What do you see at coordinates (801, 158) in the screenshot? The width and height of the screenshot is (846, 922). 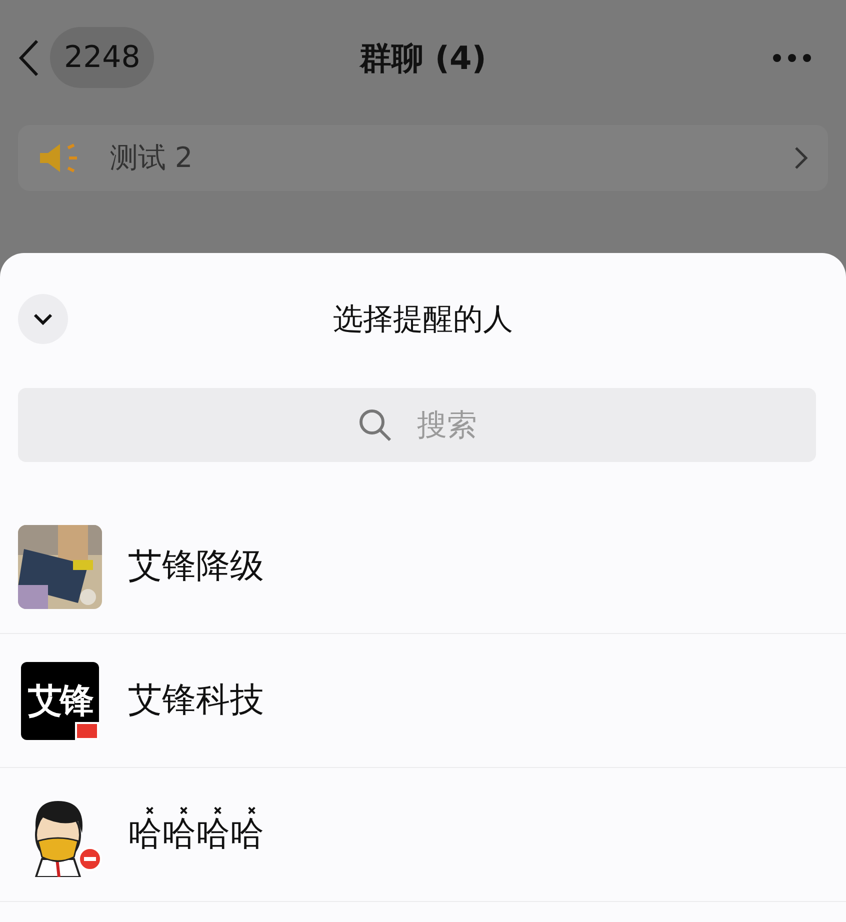 I see `chevron-right-icon` at bounding box center [801, 158].